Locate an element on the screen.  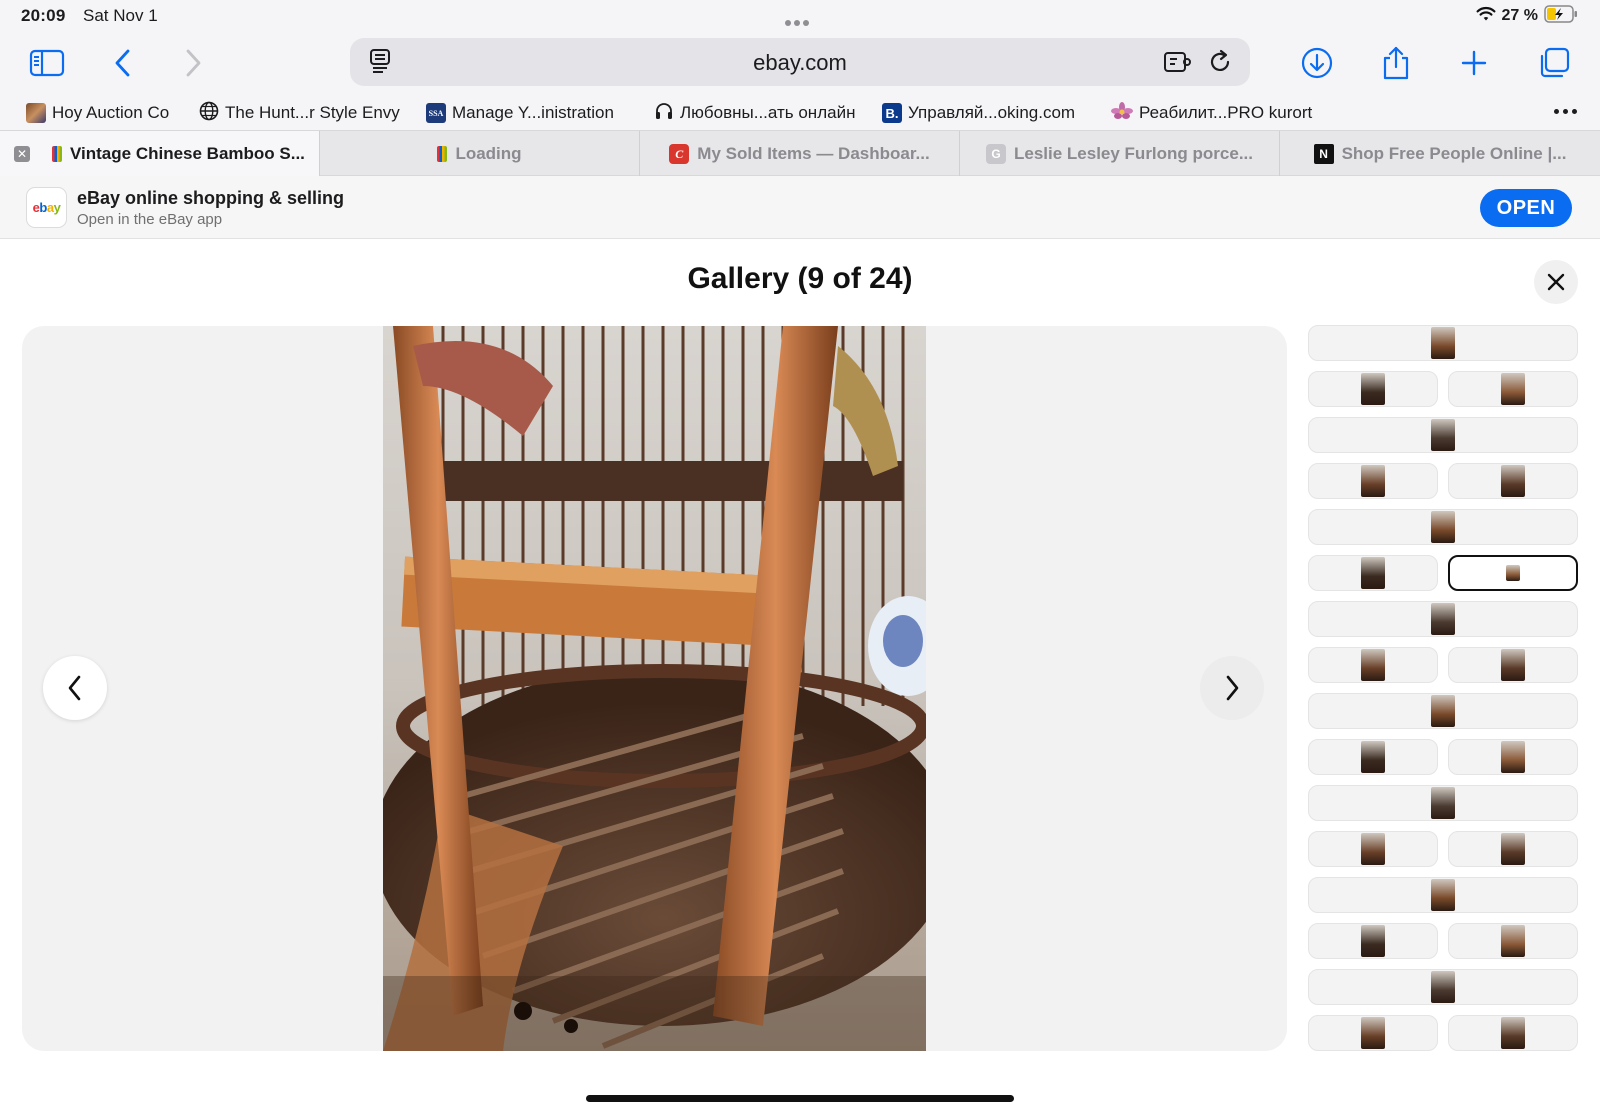
battery-percent: 27 % is located at coordinates (1519, 15).